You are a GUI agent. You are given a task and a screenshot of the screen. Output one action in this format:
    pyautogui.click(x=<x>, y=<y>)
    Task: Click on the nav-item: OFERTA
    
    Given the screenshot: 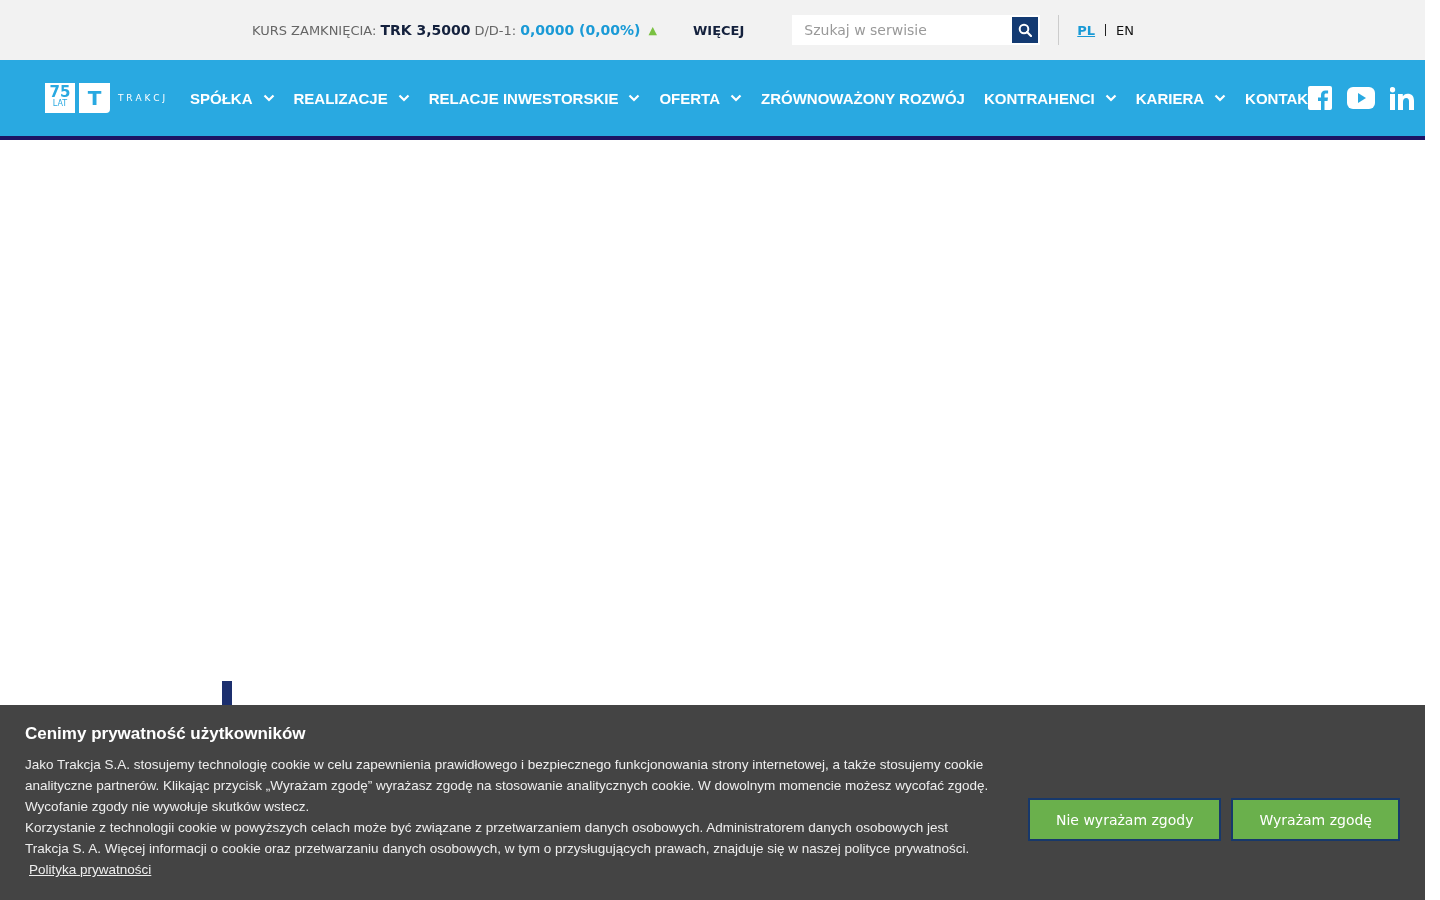 What is the action you would take?
    pyautogui.click(x=700, y=98)
    